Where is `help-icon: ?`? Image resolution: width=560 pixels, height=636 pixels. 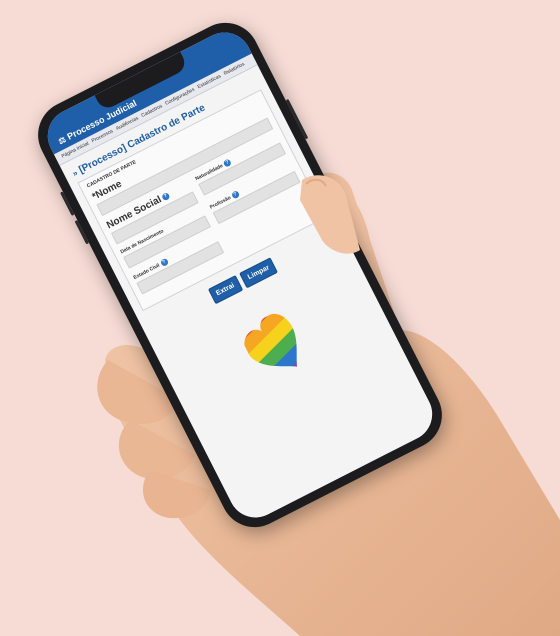 help-icon: ? is located at coordinates (166, 196).